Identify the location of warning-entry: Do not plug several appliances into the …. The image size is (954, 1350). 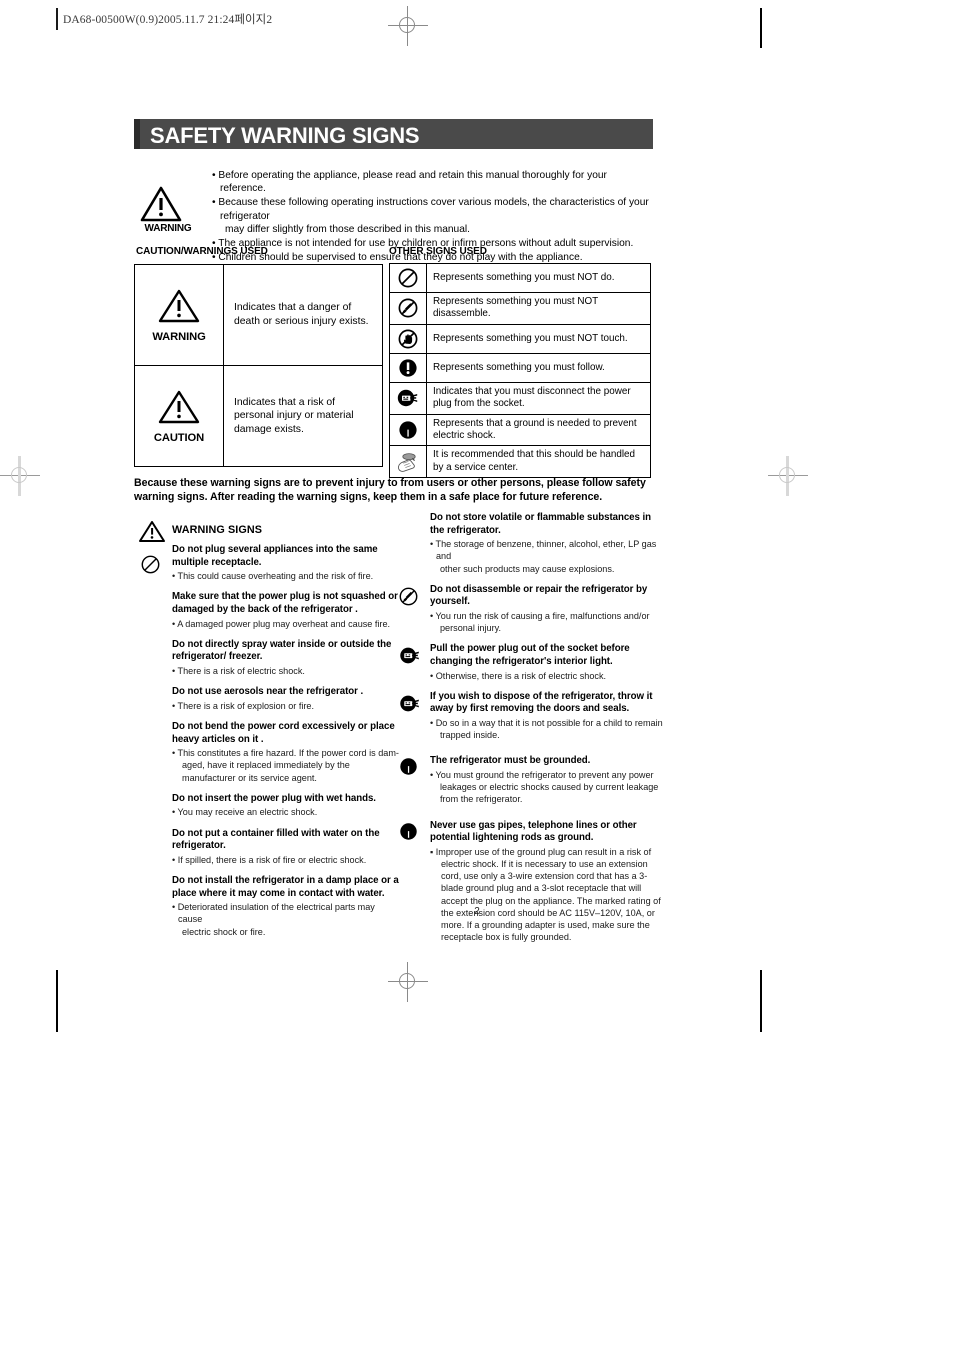
(269, 563).